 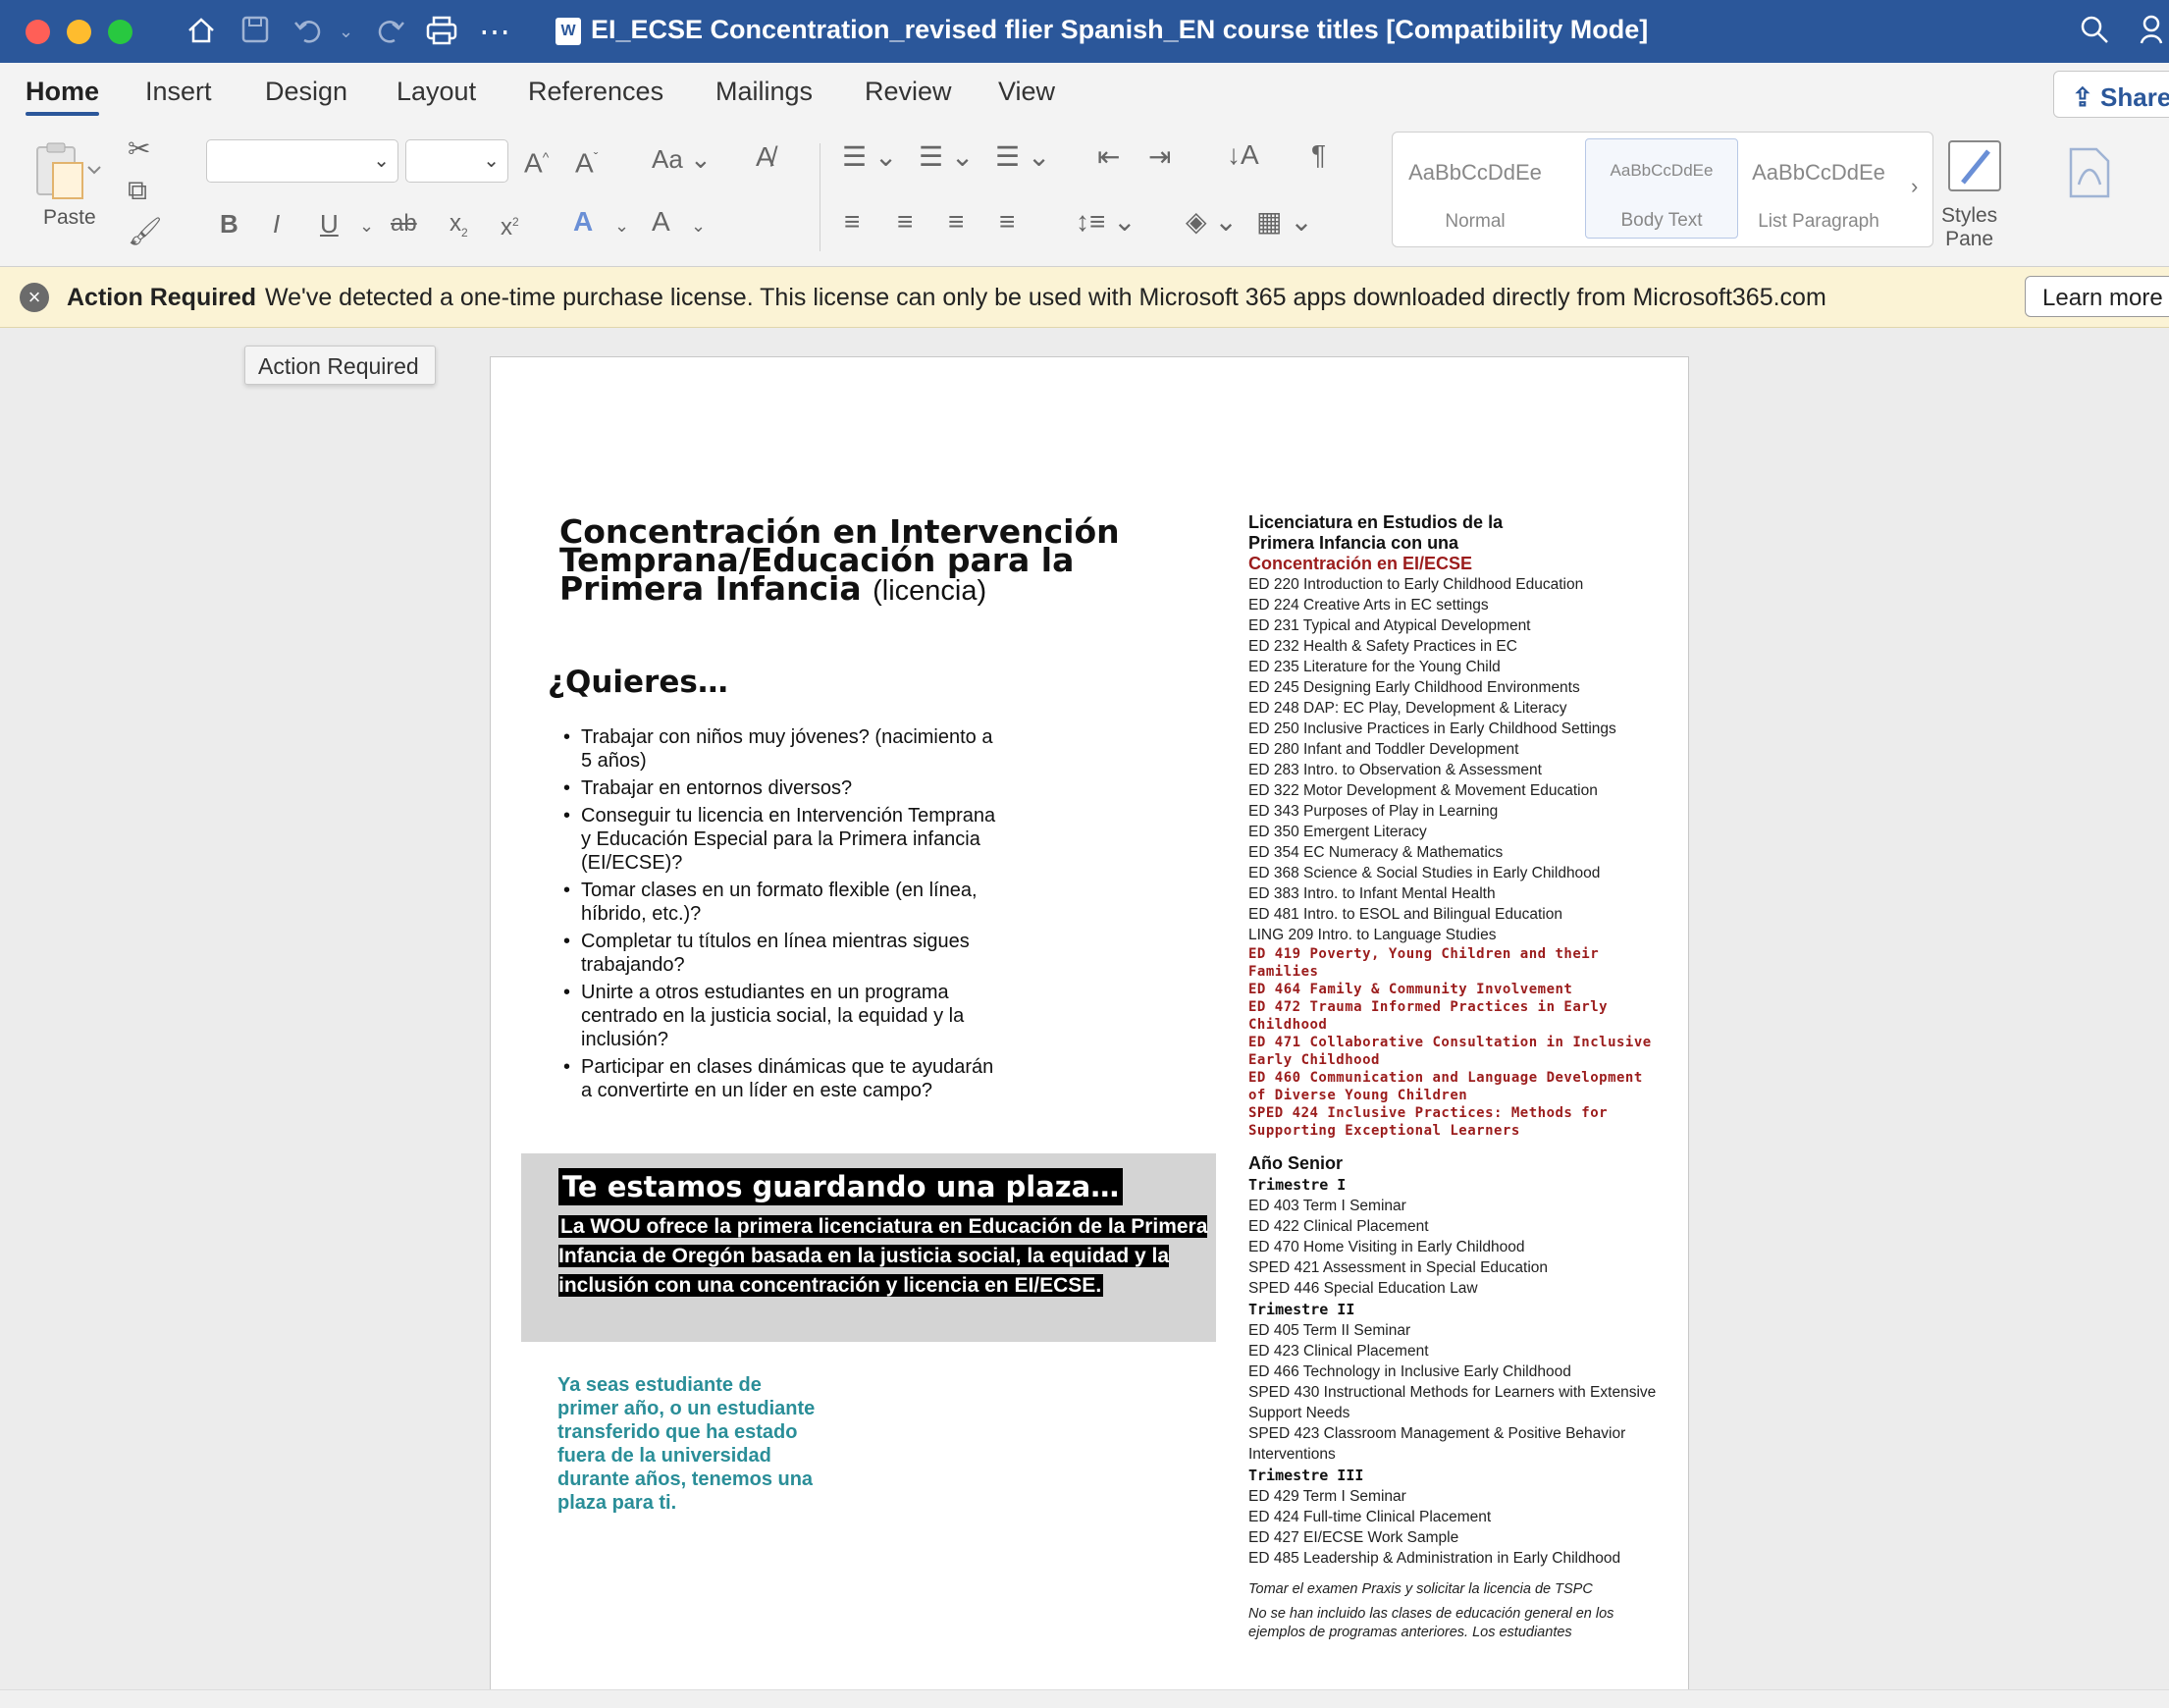 I want to click on paste-icon, so click(x=66, y=174).